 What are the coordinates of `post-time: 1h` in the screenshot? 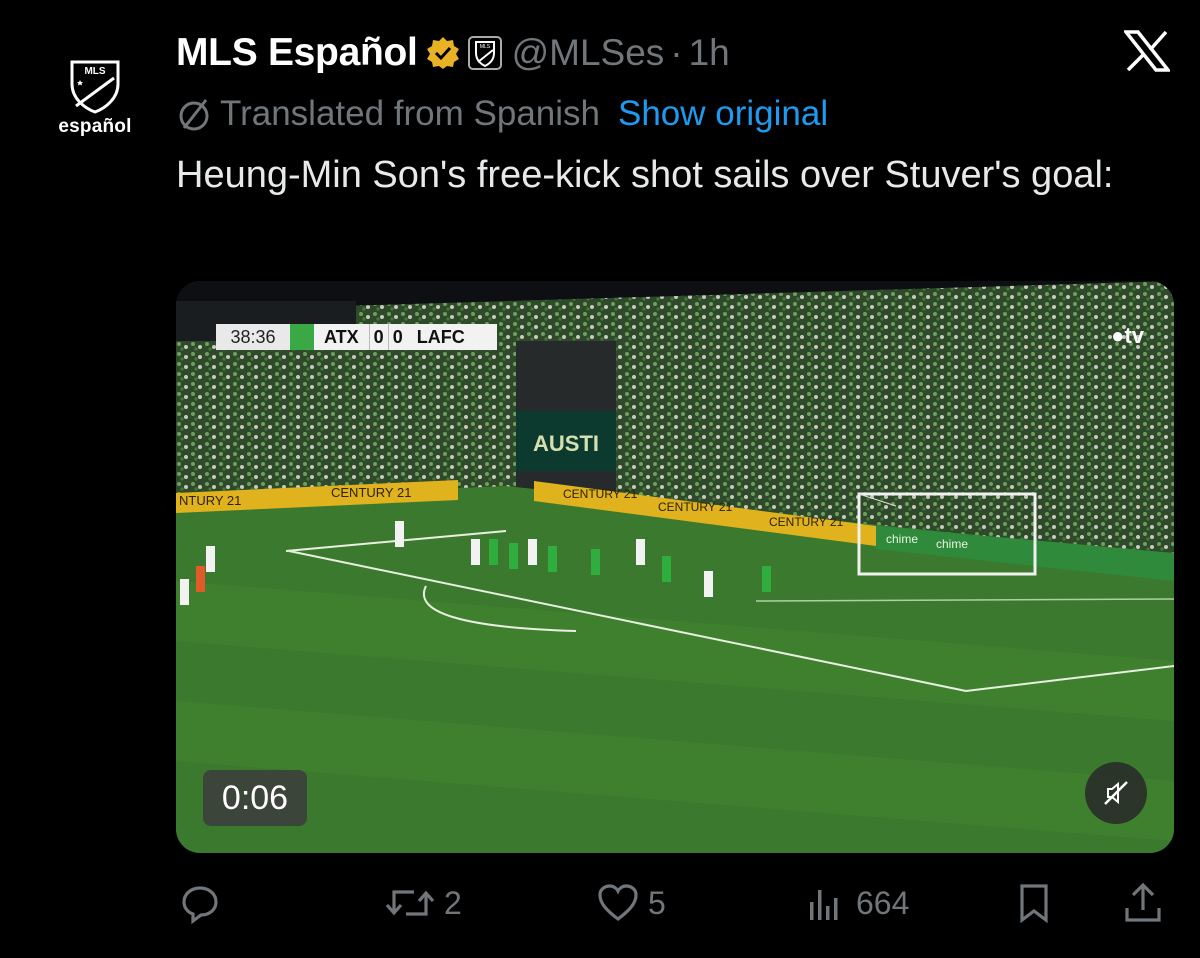 It's located at (709, 53).